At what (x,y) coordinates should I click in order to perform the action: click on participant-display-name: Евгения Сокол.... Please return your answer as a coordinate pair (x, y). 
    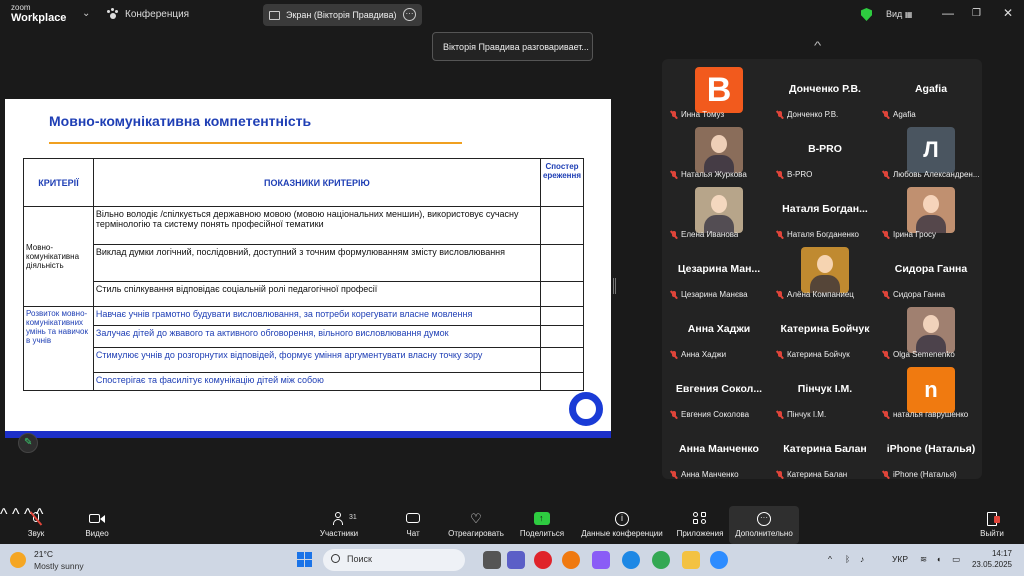
    Looking at the image, I should click on (719, 389).